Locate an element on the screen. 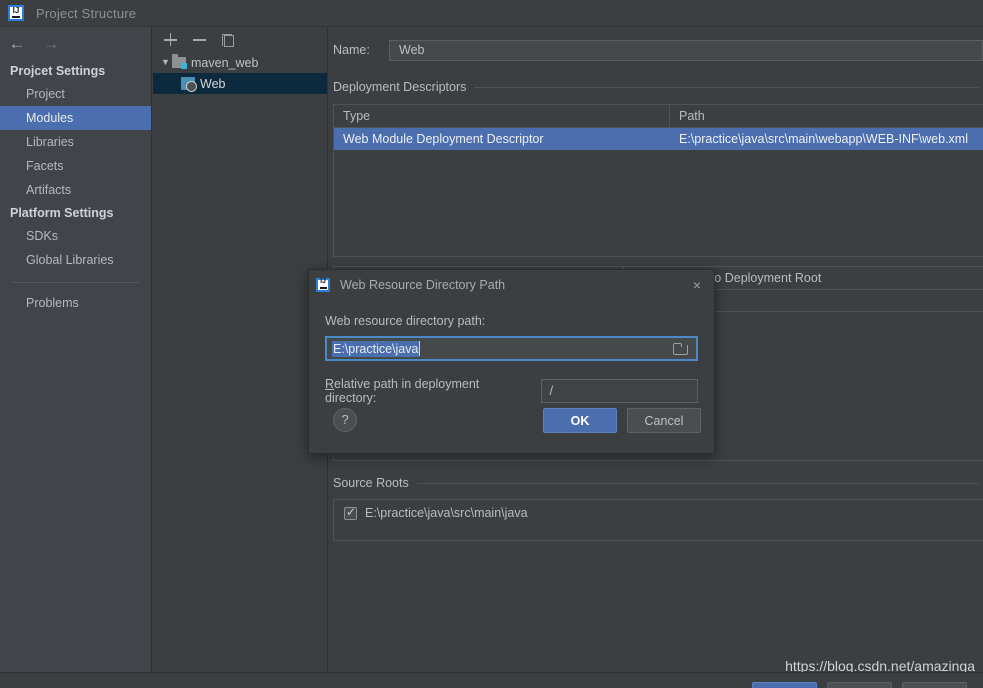  sidebar-divider is located at coordinates (75, 282).